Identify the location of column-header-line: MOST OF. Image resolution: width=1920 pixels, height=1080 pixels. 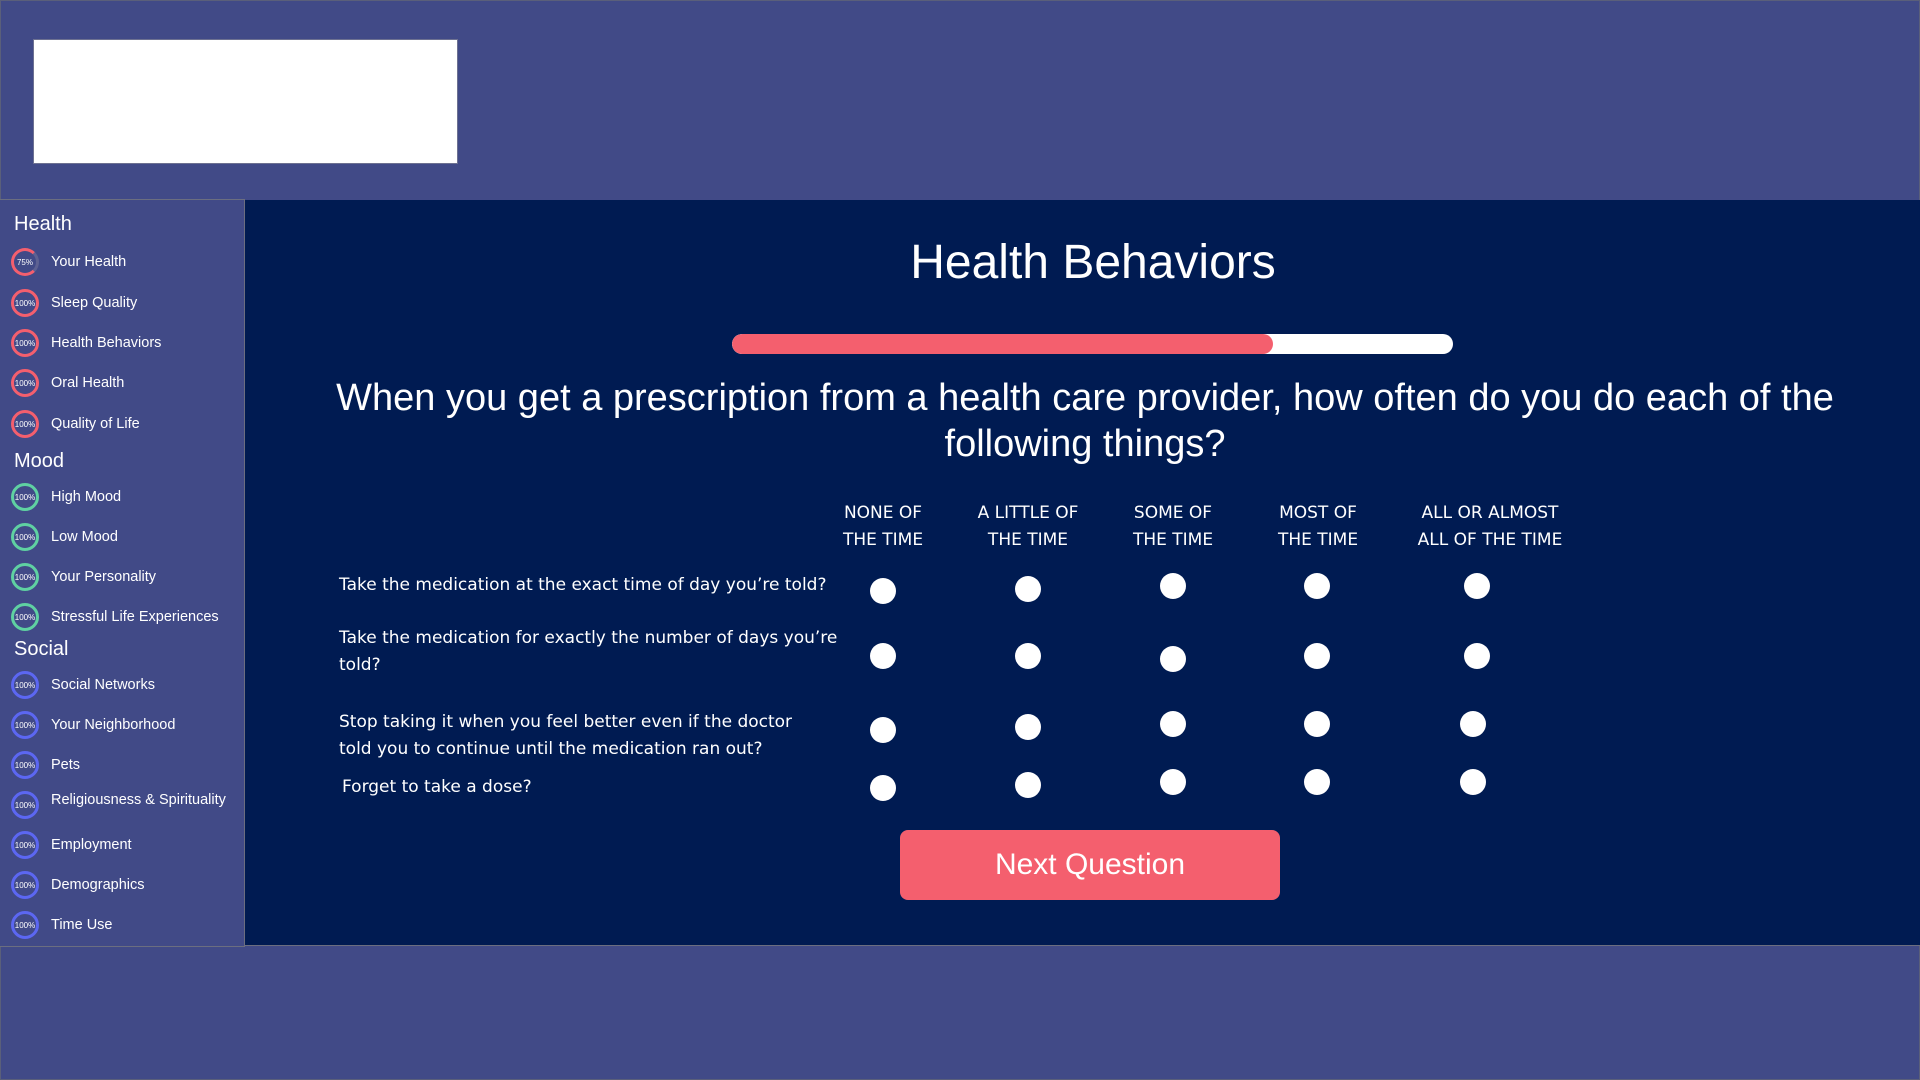
(1318, 513).